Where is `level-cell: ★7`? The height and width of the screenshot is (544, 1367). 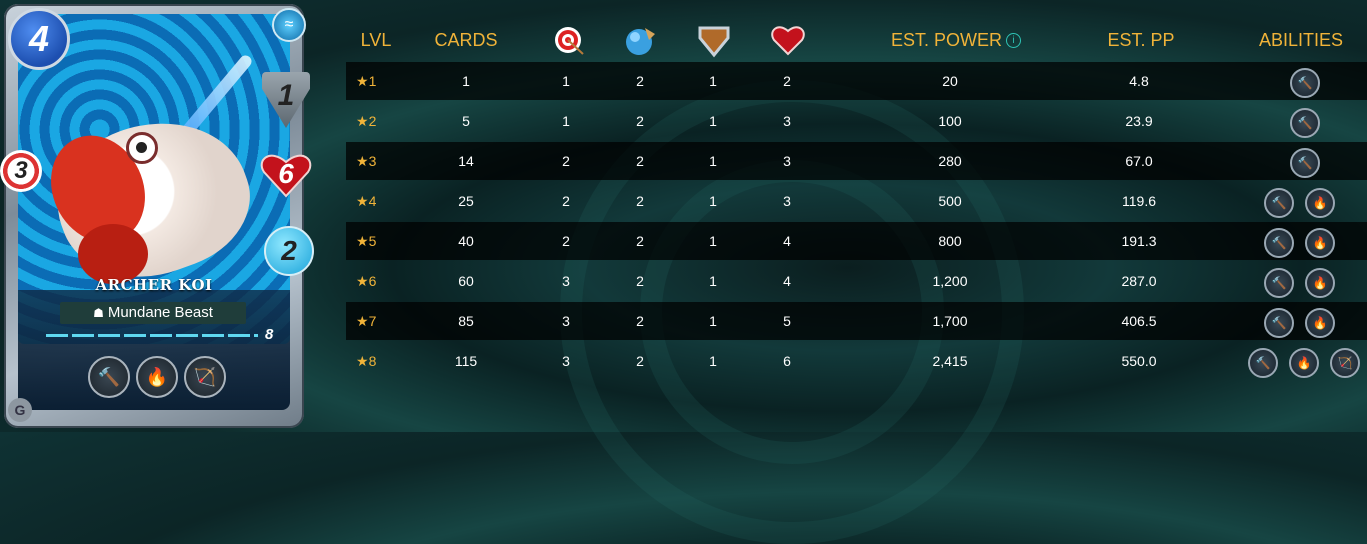 level-cell: ★7 is located at coordinates (376, 321).